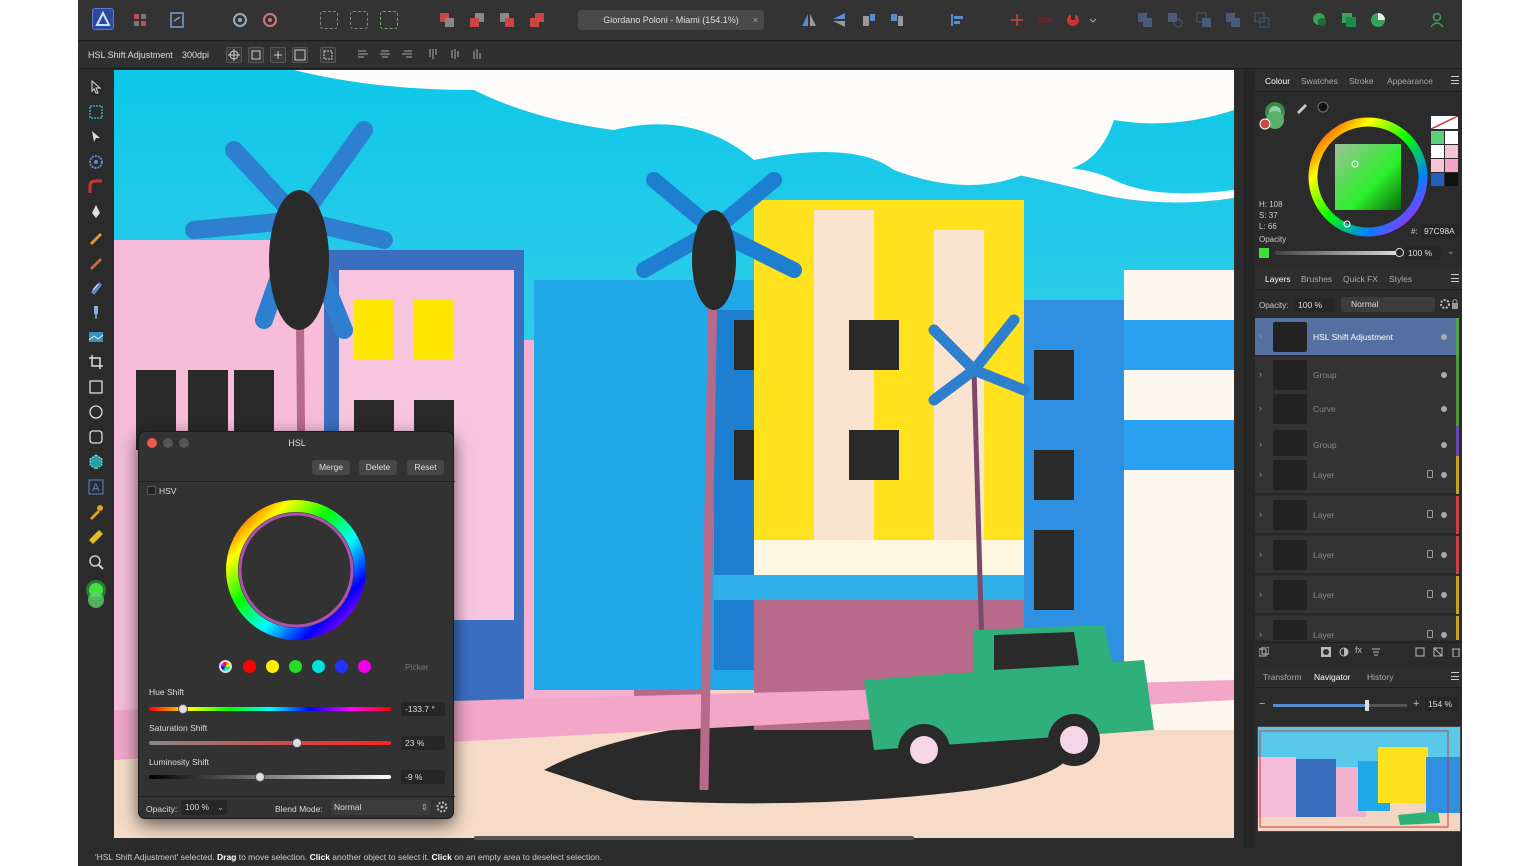 Image resolution: width=1540 pixels, height=866 pixels. Describe the element at coordinates (96, 412) in the screenshot. I see `ellipse-tool-icon` at that location.